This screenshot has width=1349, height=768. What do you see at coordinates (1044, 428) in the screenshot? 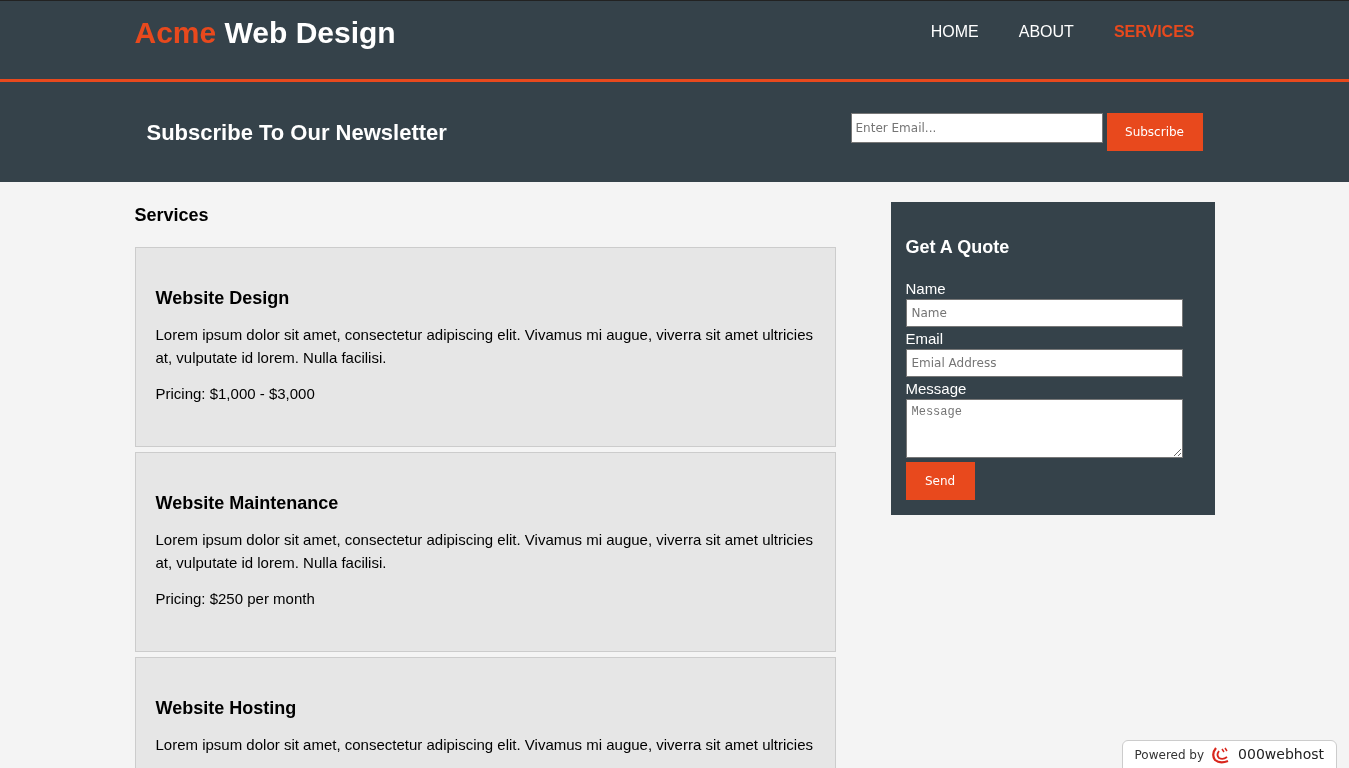
I see `message-field: Message` at bounding box center [1044, 428].